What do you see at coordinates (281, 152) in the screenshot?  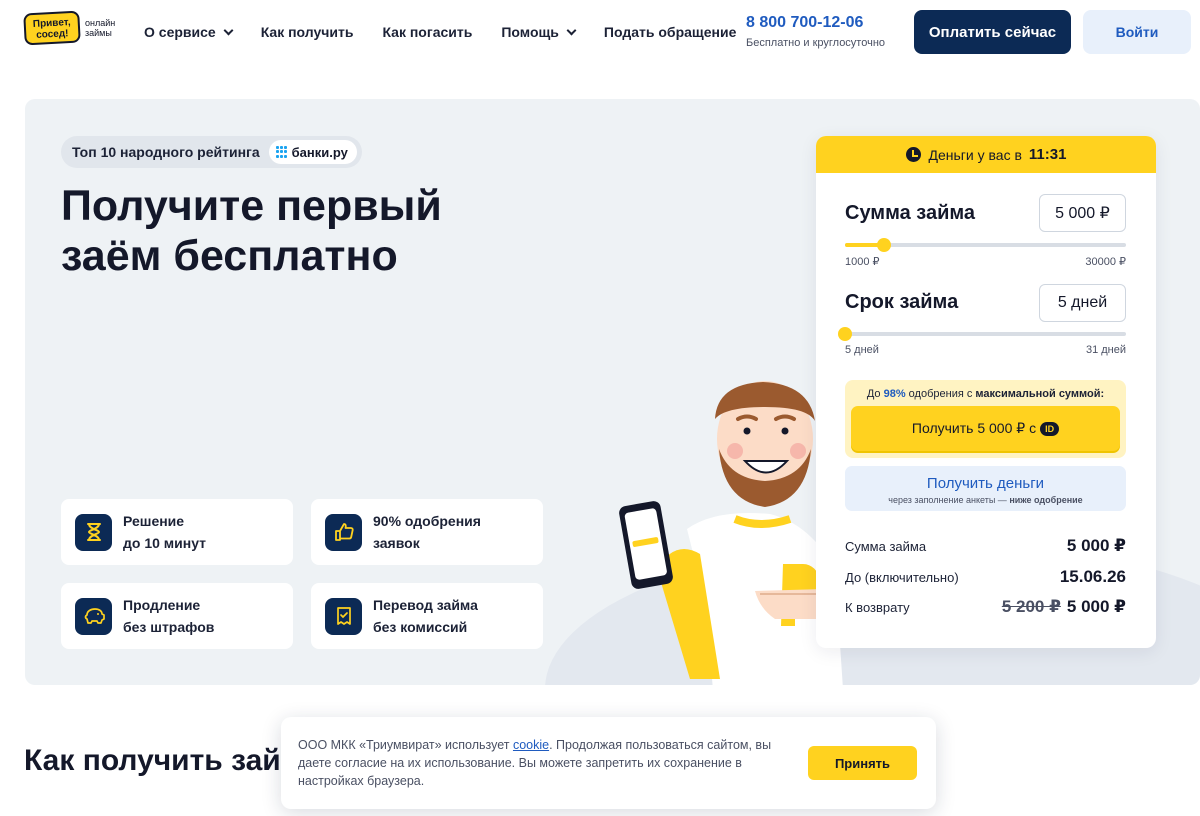 I see `banki-ru-logo-icon` at bounding box center [281, 152].